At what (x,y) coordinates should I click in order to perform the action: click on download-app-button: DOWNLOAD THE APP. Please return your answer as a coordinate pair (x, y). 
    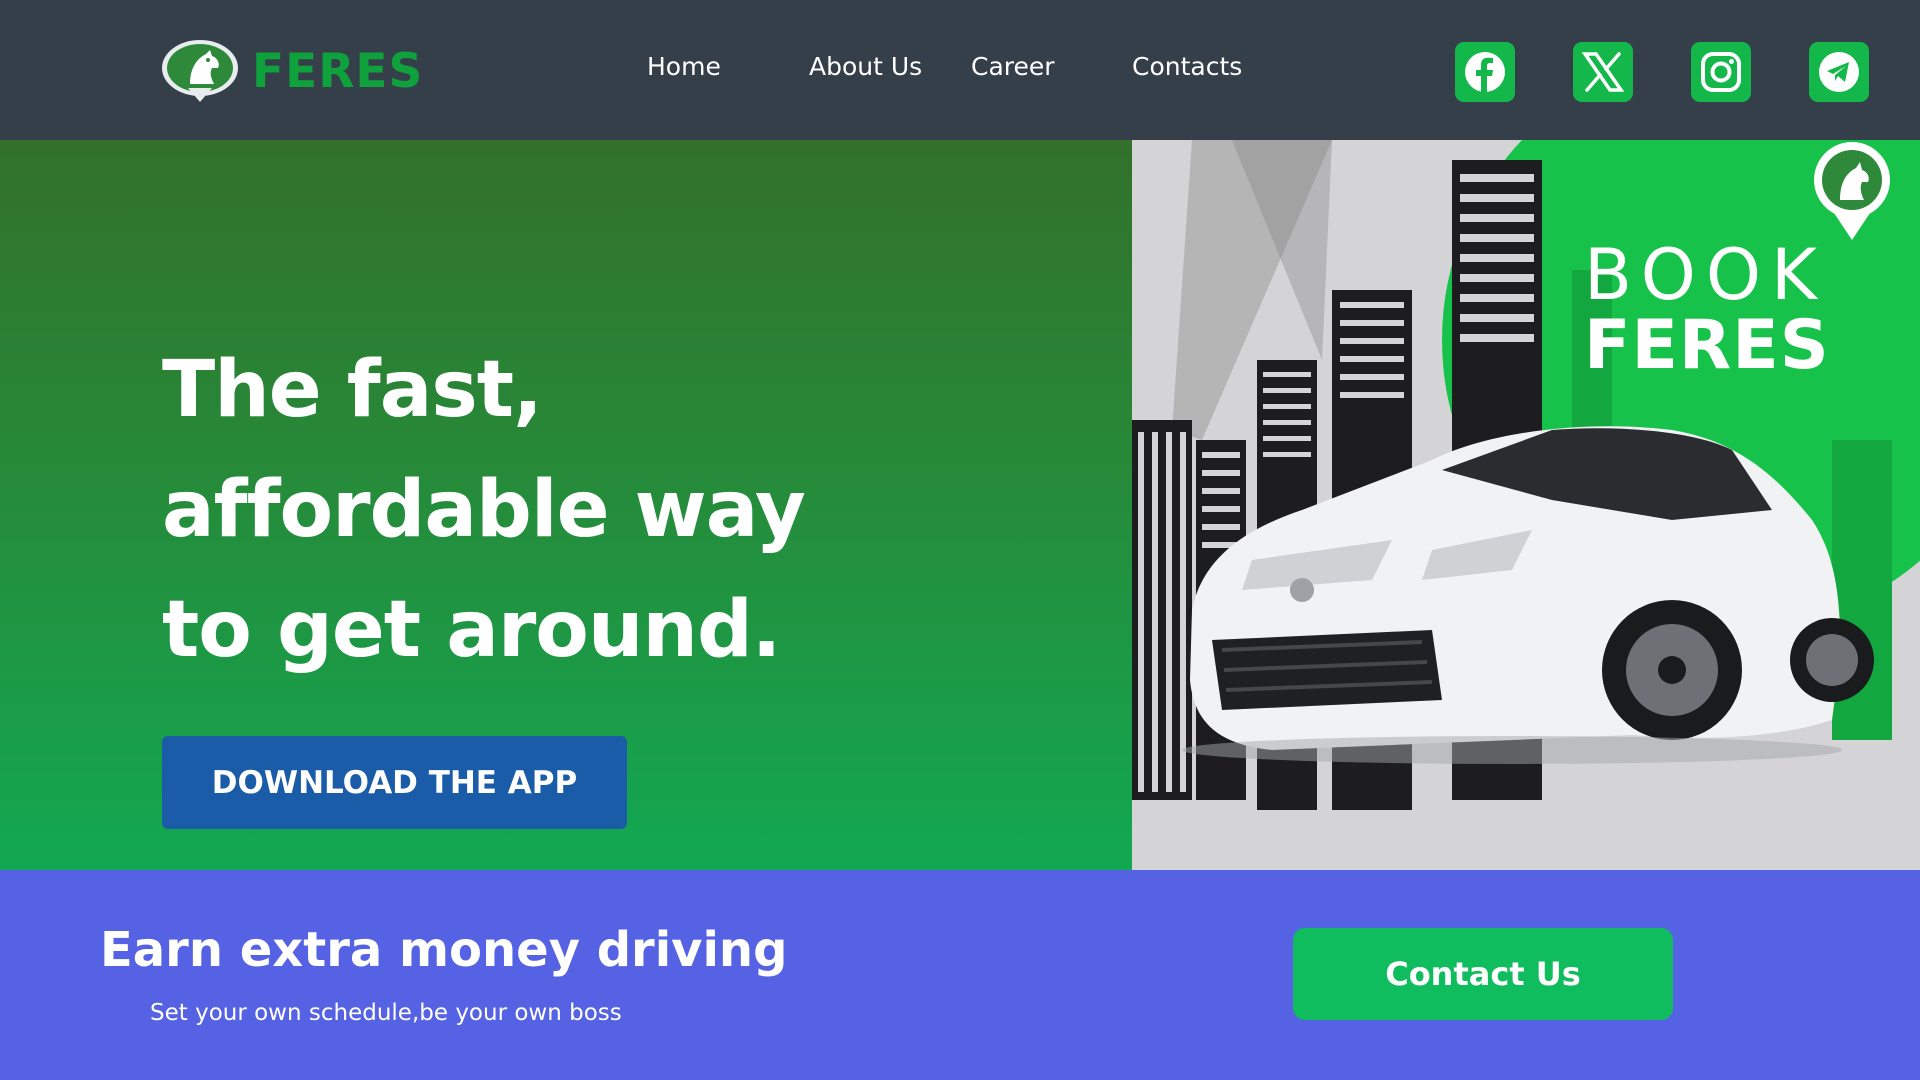
    Looking at the image, I should click on (394, 782).